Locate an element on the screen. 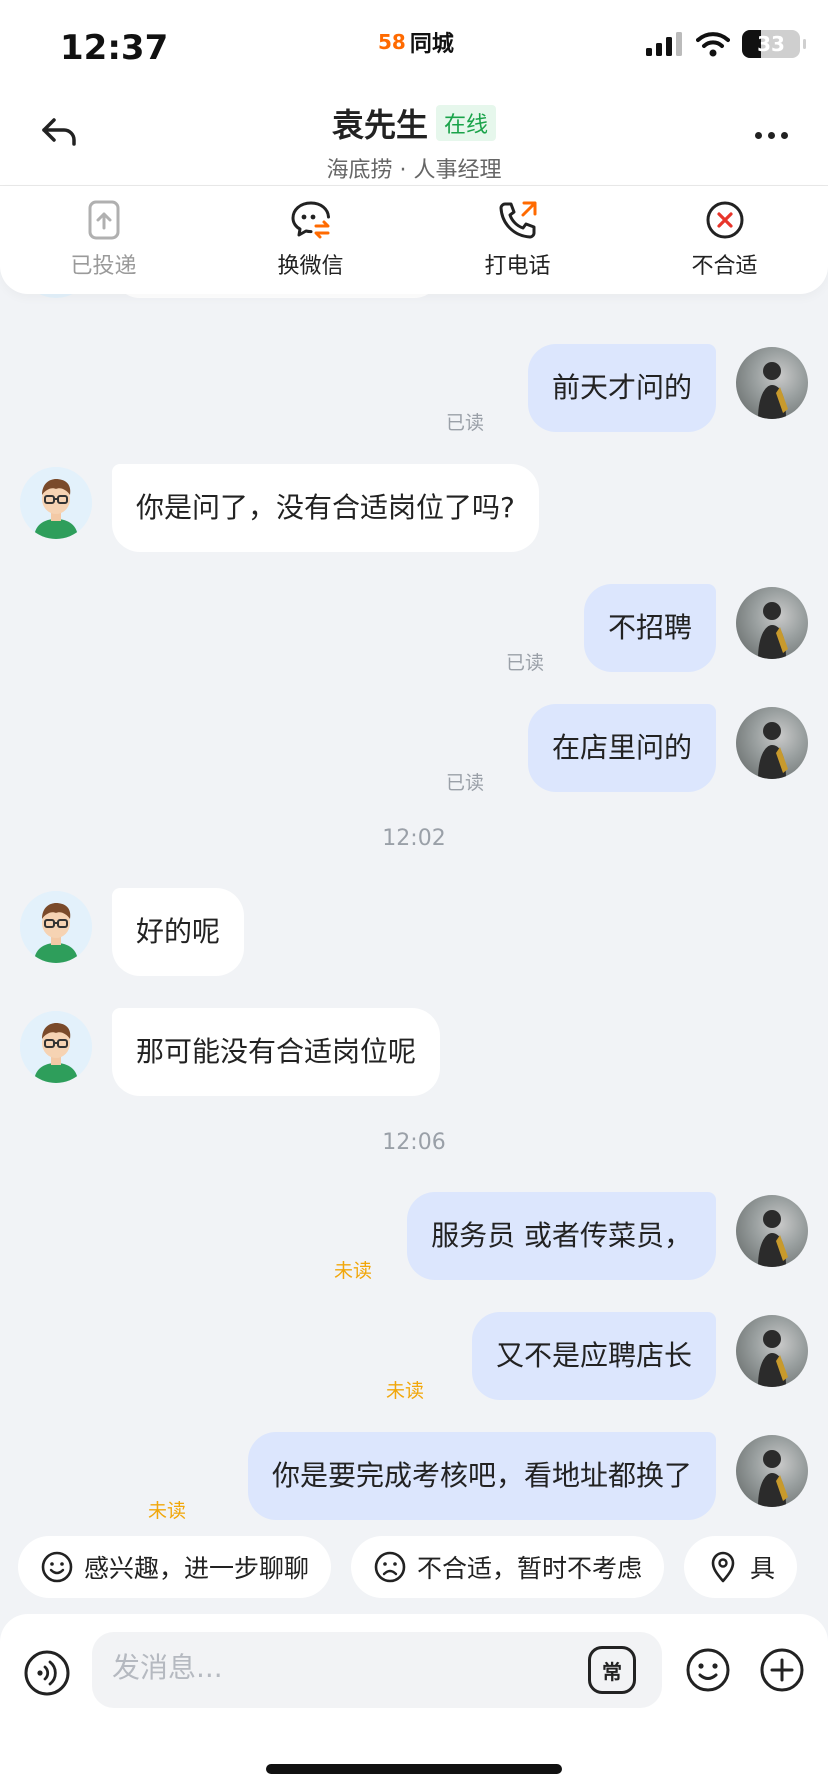  reject-icon is located at coordinates (724, 220).